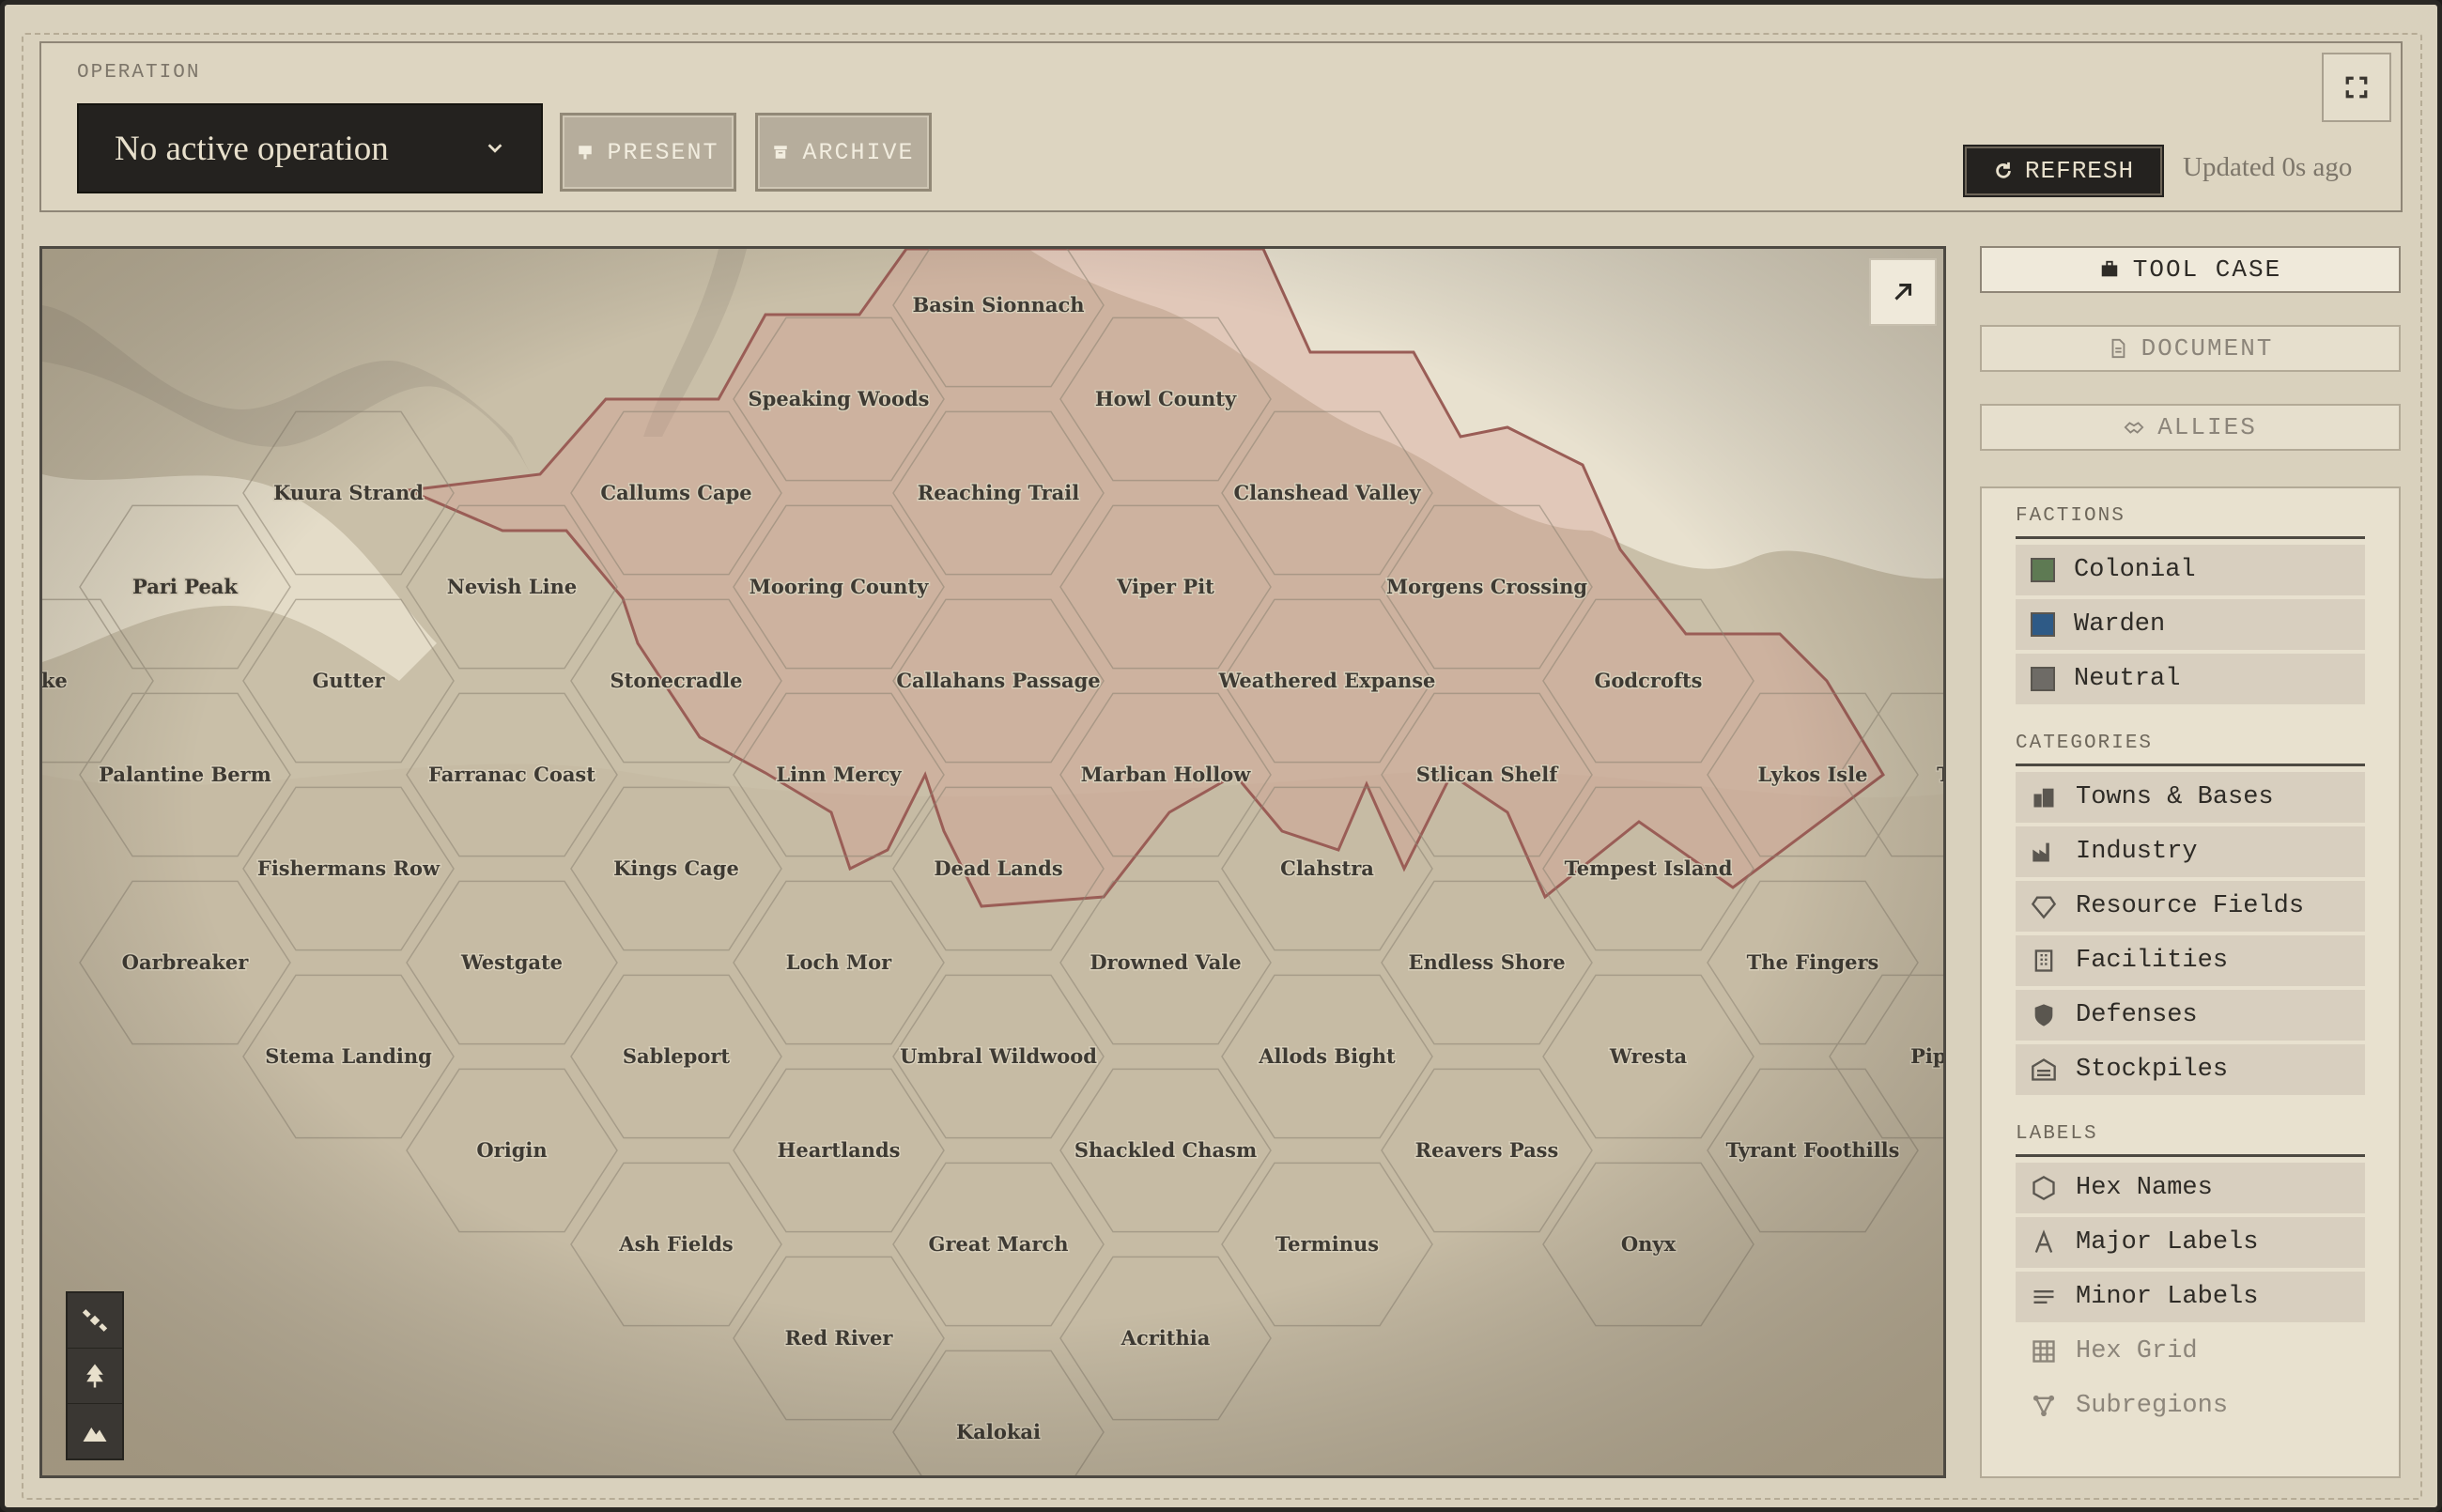 Image resolution: width=2442 pixels, height=1512 pixels. I want to click on label-subregions: Subregions, so click(2190, 1406).